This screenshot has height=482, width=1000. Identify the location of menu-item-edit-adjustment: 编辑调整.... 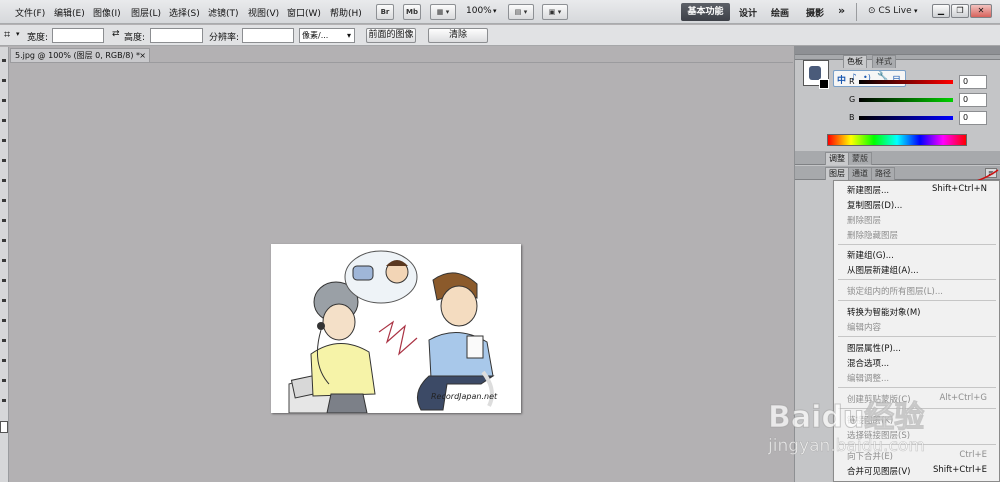
(868, 379).